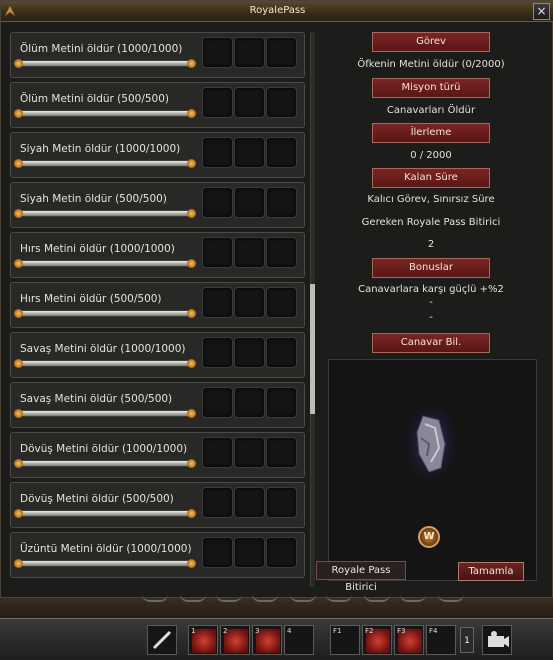  What do you see at coordinates (541, 11) in the screenshot?
I see `close-button: ×` at bounding box center [541, 11].